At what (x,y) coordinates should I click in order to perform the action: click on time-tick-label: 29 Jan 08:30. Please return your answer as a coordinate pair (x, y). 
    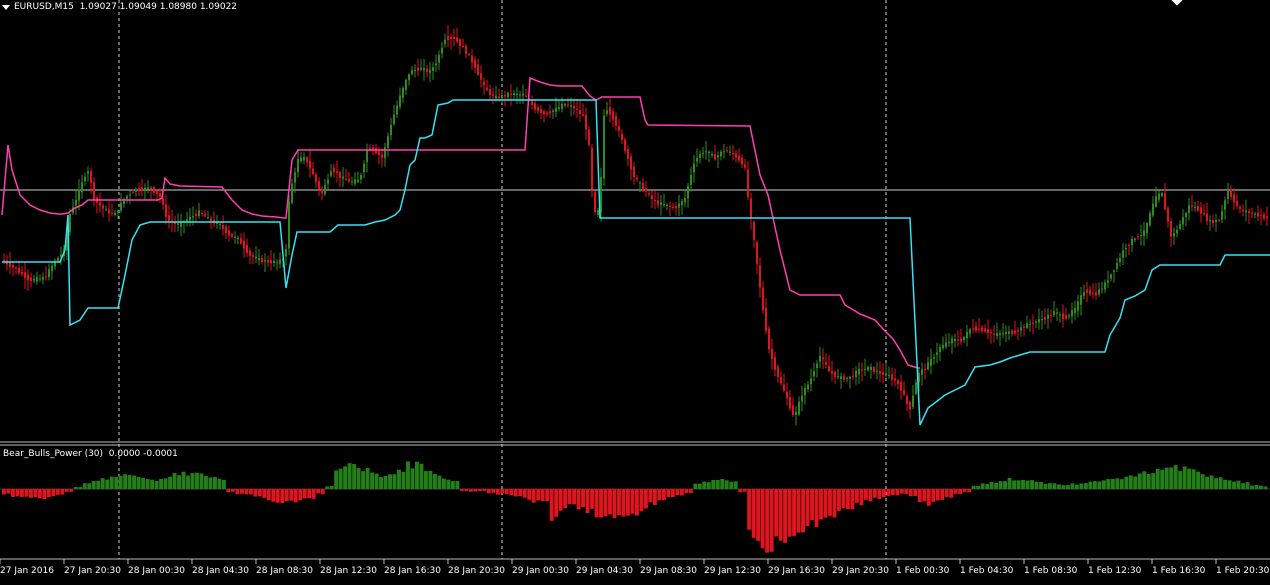
    Looking at the image, I should click on (668, 571).